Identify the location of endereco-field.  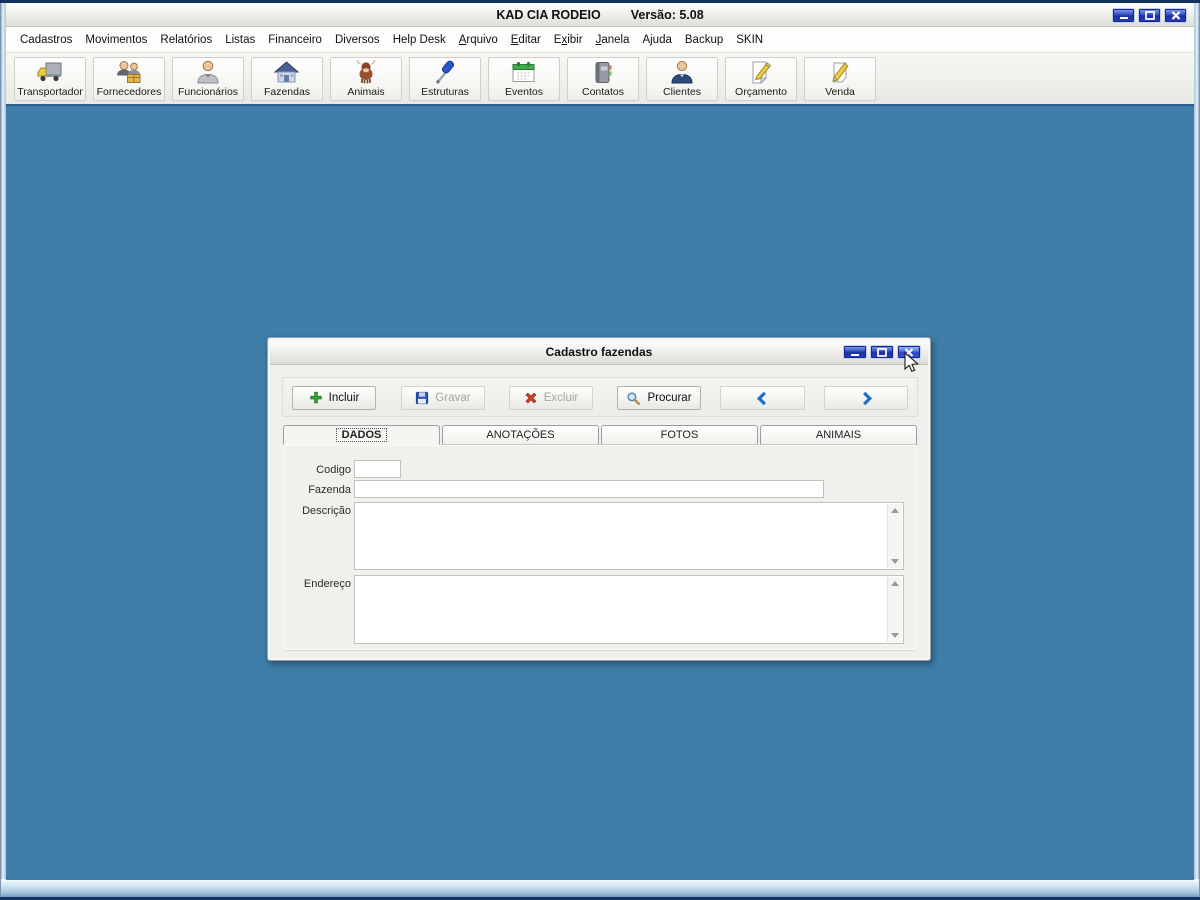
(629, 609).